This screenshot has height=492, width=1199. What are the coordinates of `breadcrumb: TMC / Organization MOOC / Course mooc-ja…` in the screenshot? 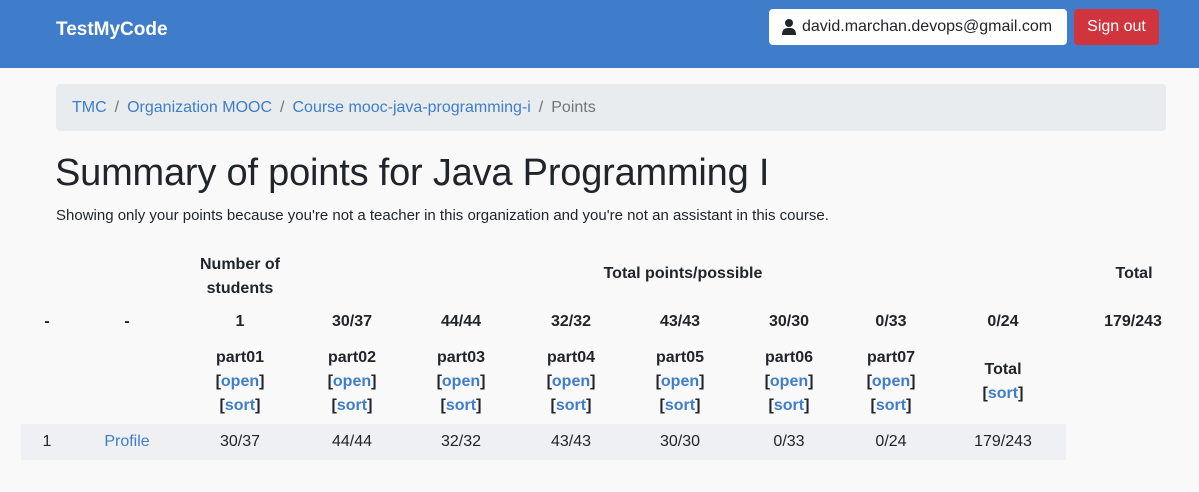 It's located at (611, 107).